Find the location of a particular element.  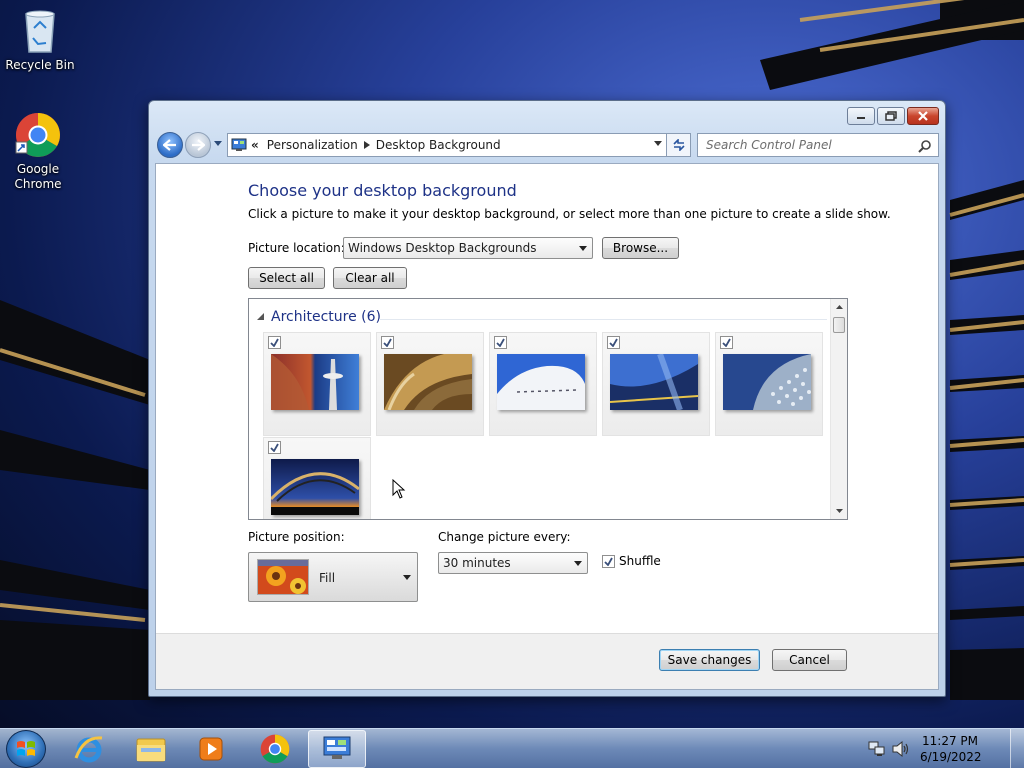

cancel-button: Cancel is located at coordinates (809, 660).